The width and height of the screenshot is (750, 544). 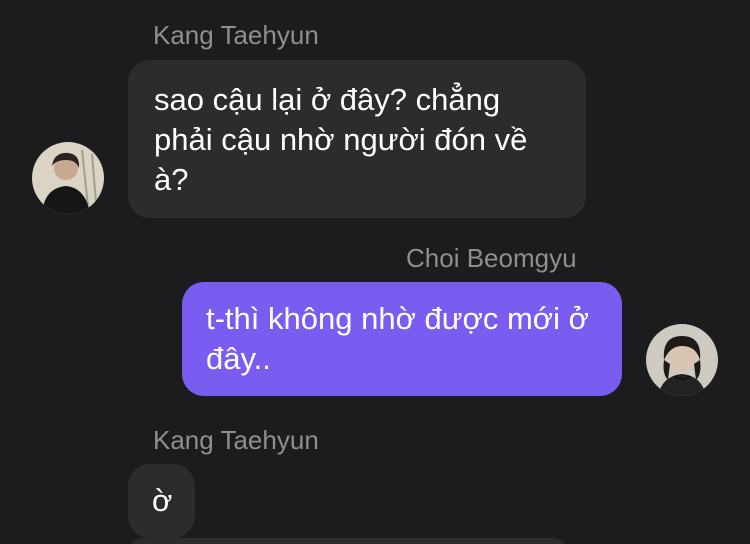 I want to click on user-avatar-taehyun-icon, so click(x=68, y=178).